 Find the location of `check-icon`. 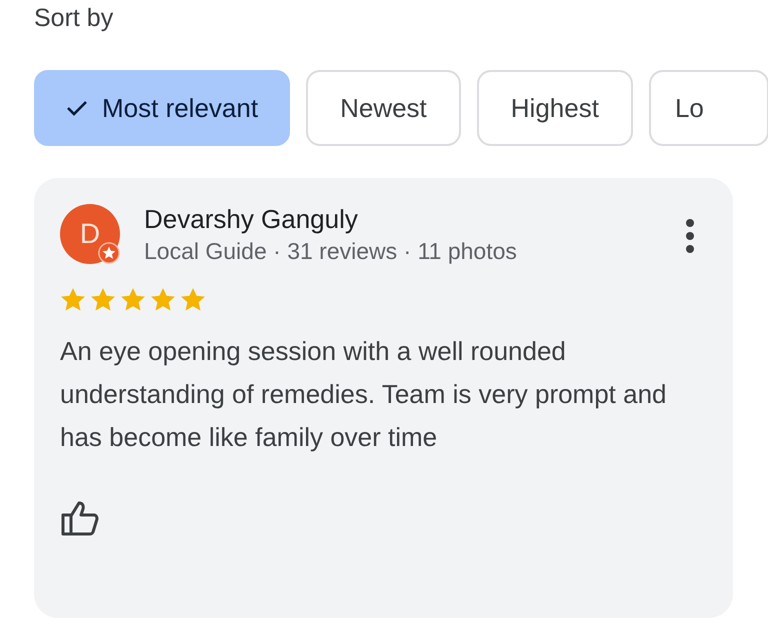

check-icon is located at coordinates (77, 108).